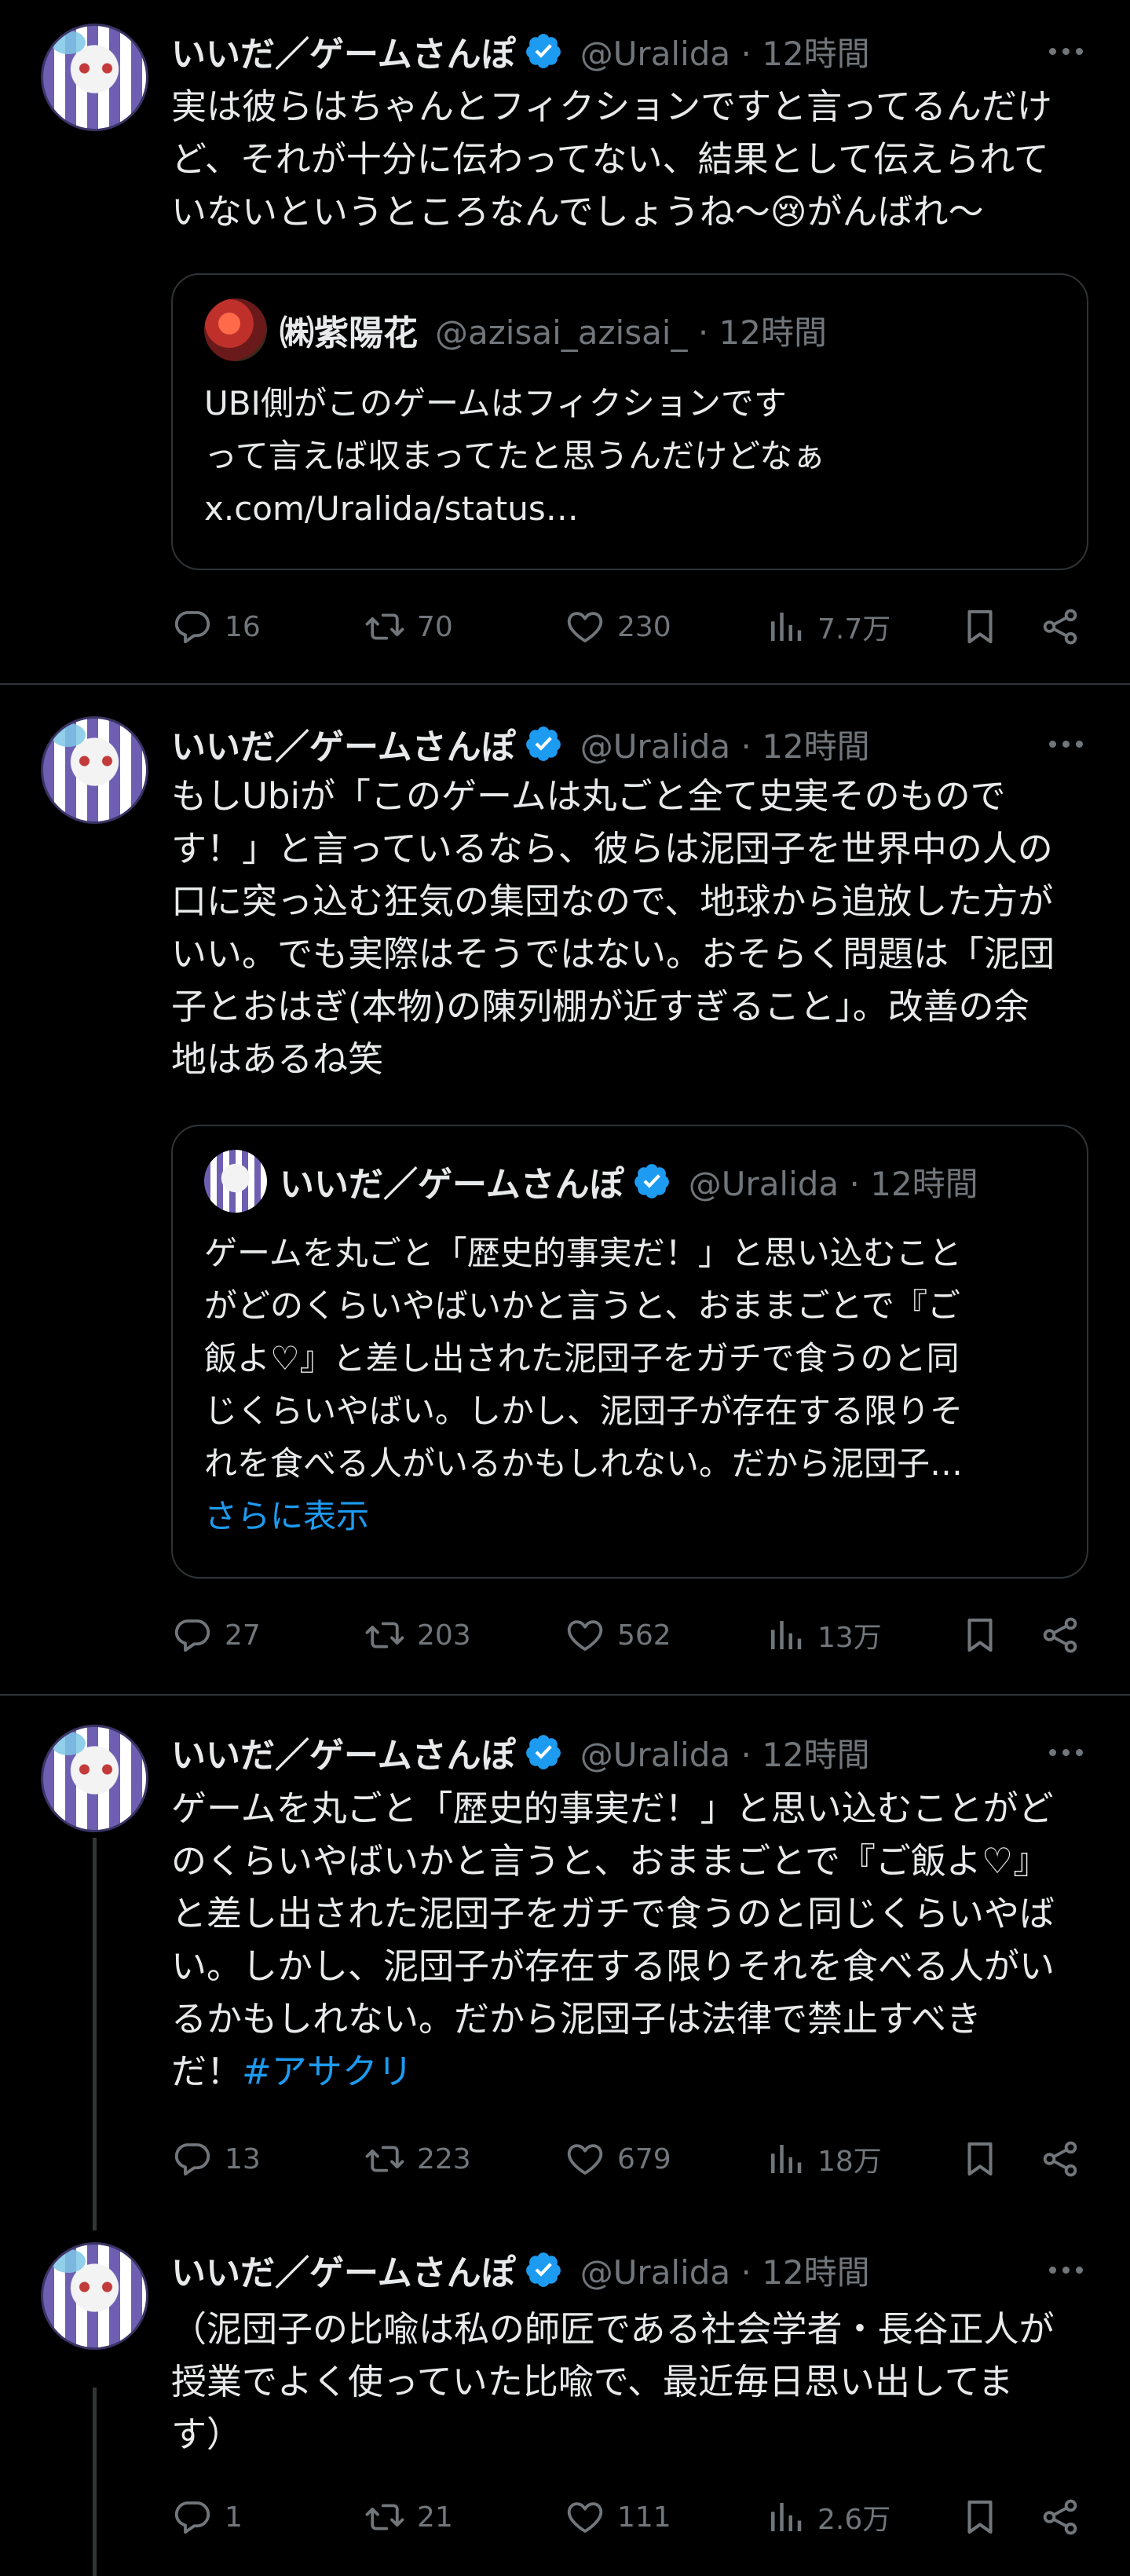 This screenshot has height=2576, width=1130. Describe the element at coordinates (577, 211) in the screenshot. I see `text-line: いないというところなんでしょうね〜😢がんばれ〜` at that location.